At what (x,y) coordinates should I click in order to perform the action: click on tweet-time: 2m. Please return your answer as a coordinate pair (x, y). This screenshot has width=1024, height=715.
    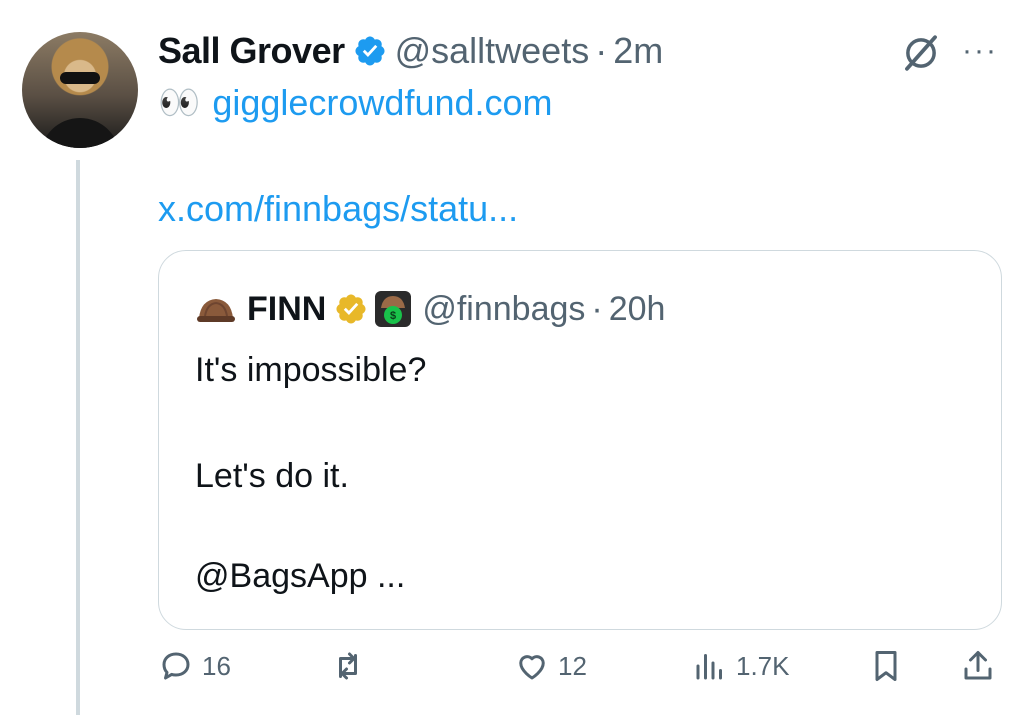
    Looking at the image, I should click on (638, 51).